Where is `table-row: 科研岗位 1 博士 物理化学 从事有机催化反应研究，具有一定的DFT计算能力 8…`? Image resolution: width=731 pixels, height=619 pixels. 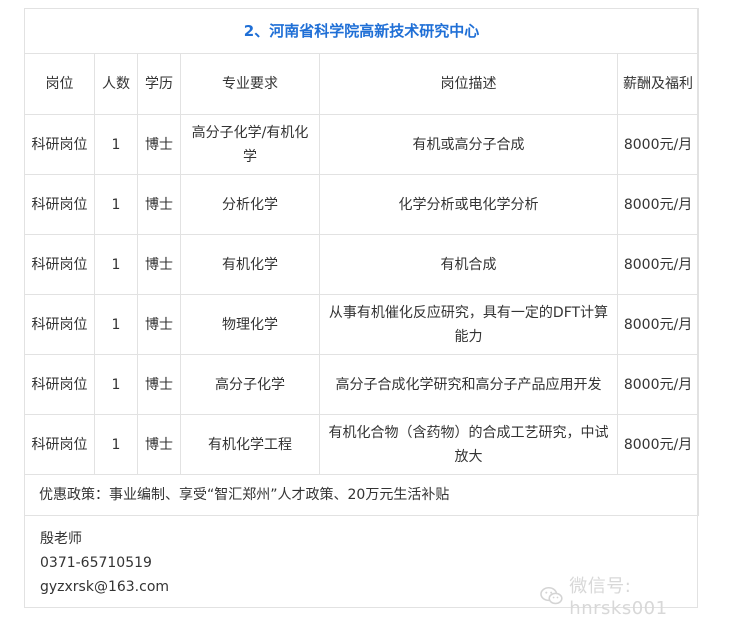 table-row: 科研岗位 1 博士 物理化学 从事有机催化反应研究，具有一定的DFT计算能力 8… is located at coordinates (362, 324).